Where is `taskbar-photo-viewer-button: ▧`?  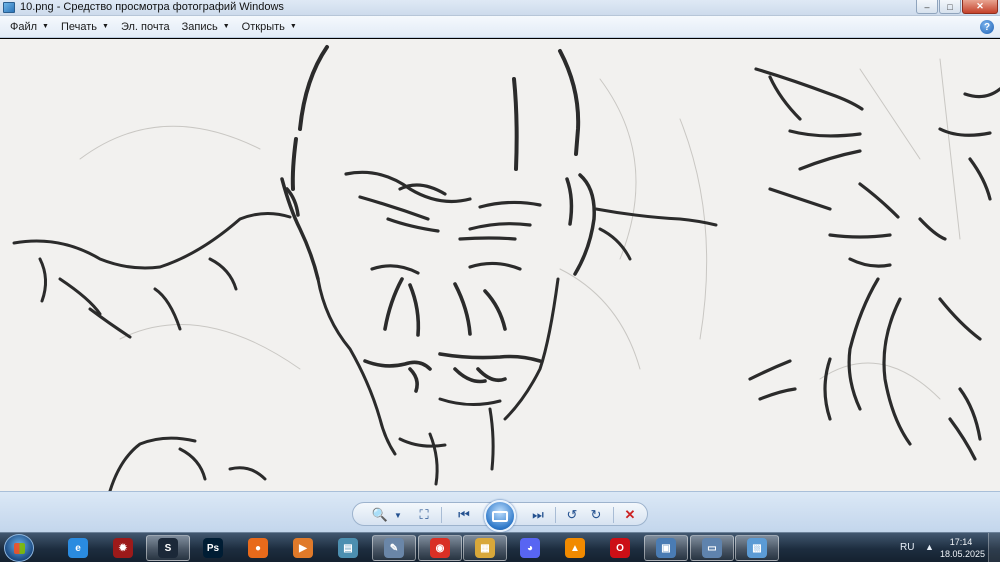
taskbar-photo-viewer-button: ▧ is located at coordinates (757, 548).